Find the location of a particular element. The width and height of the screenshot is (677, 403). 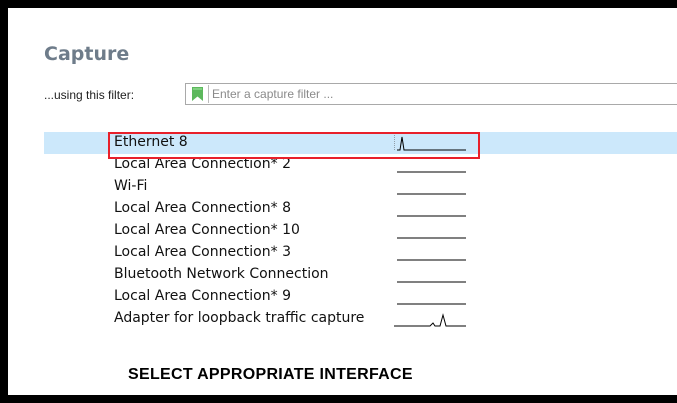

interface-name: Local Area Connection* 10 is located at coordinates (207, 230).